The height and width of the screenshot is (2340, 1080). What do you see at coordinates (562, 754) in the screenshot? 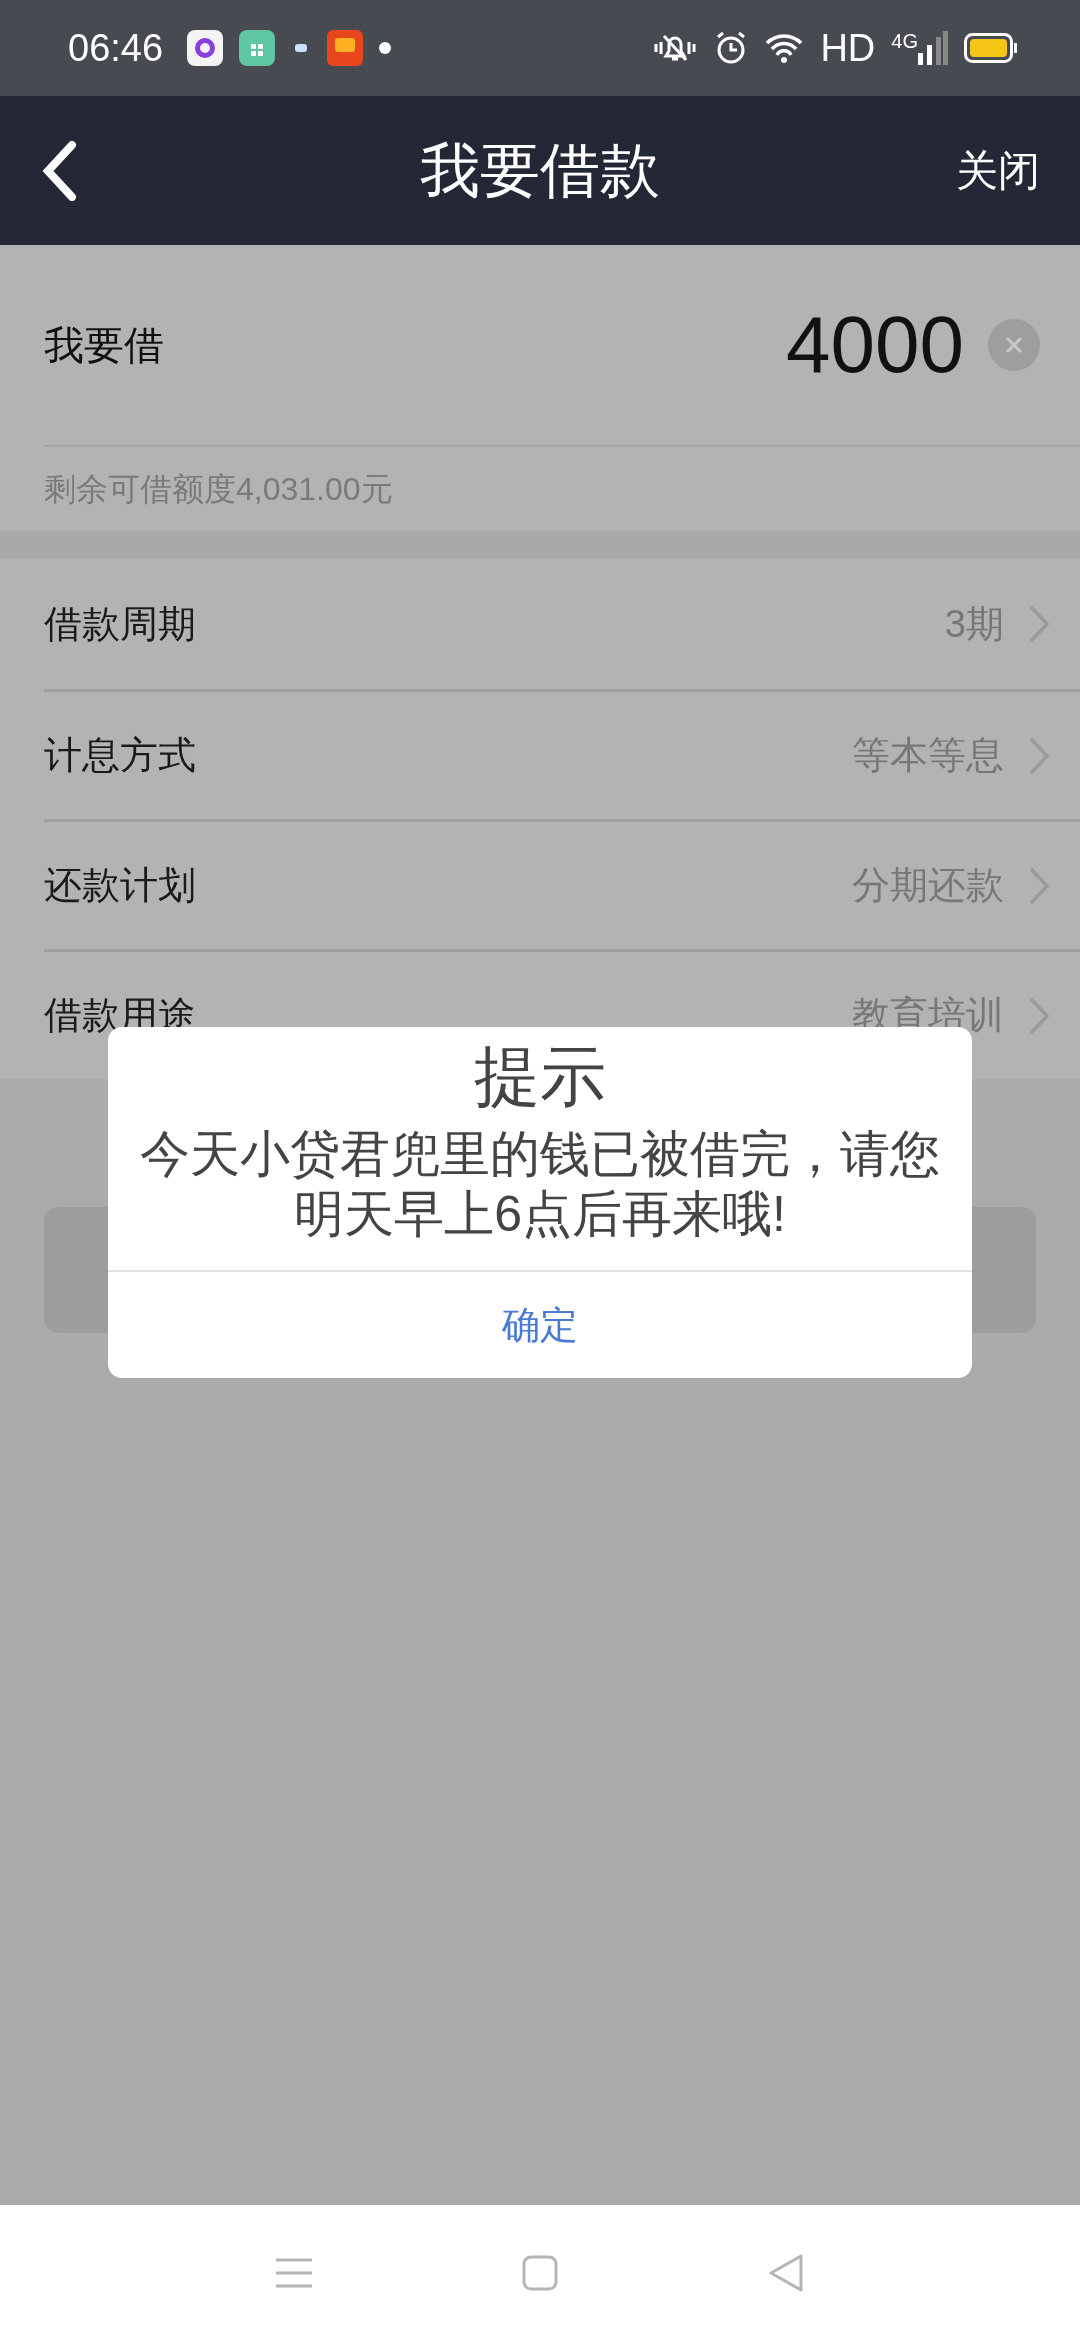
I see `option-row: 计息方式 等本等息` at bounding box center [562, 754].